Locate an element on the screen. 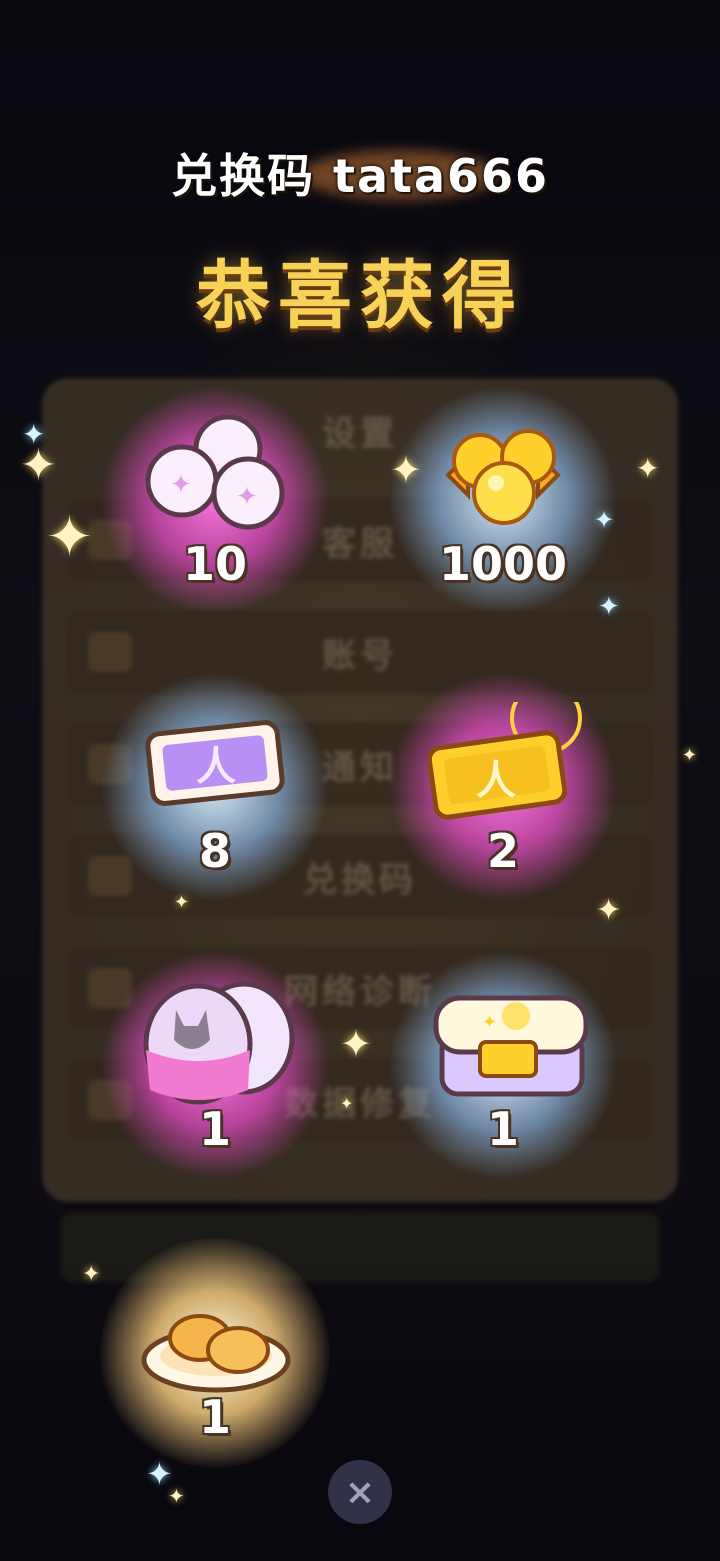 The height and width of the screenshot is (1561, 720). reward-capsule: 1 is located at coordinates (215, 1075).